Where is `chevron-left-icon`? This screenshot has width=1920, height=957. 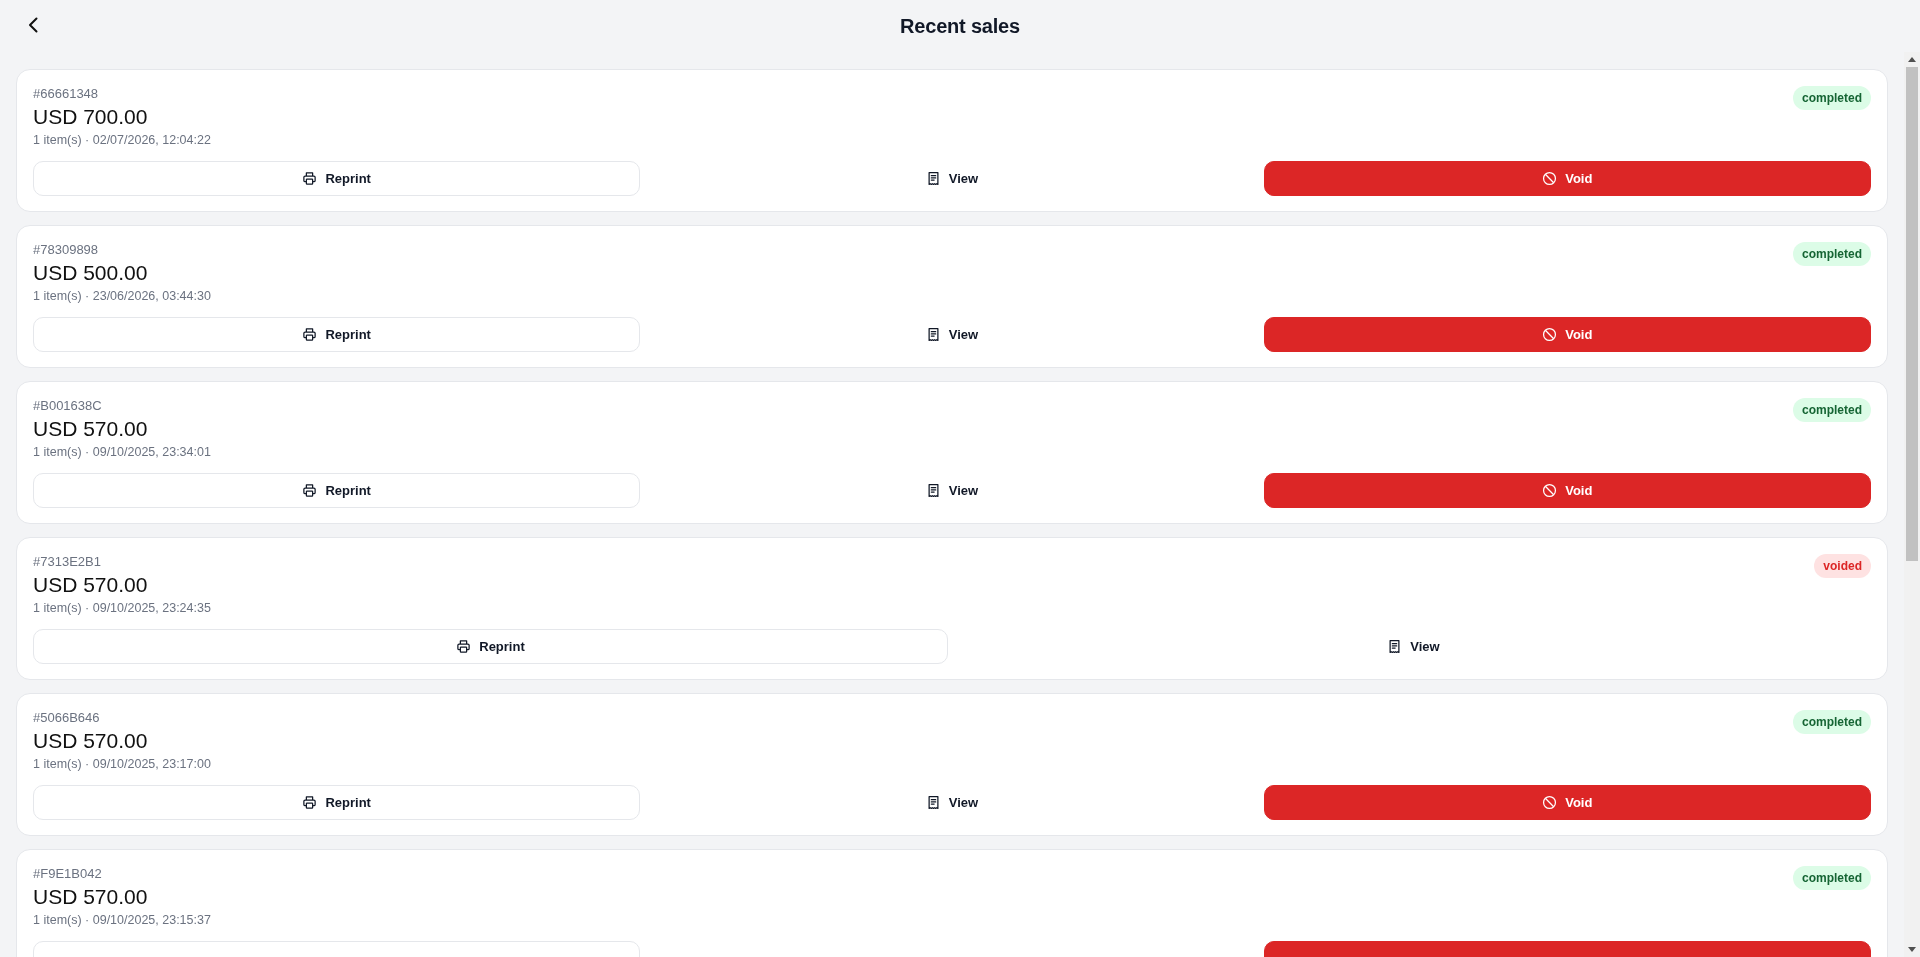
chevron-left-icon is located at coordinates (33, 25).